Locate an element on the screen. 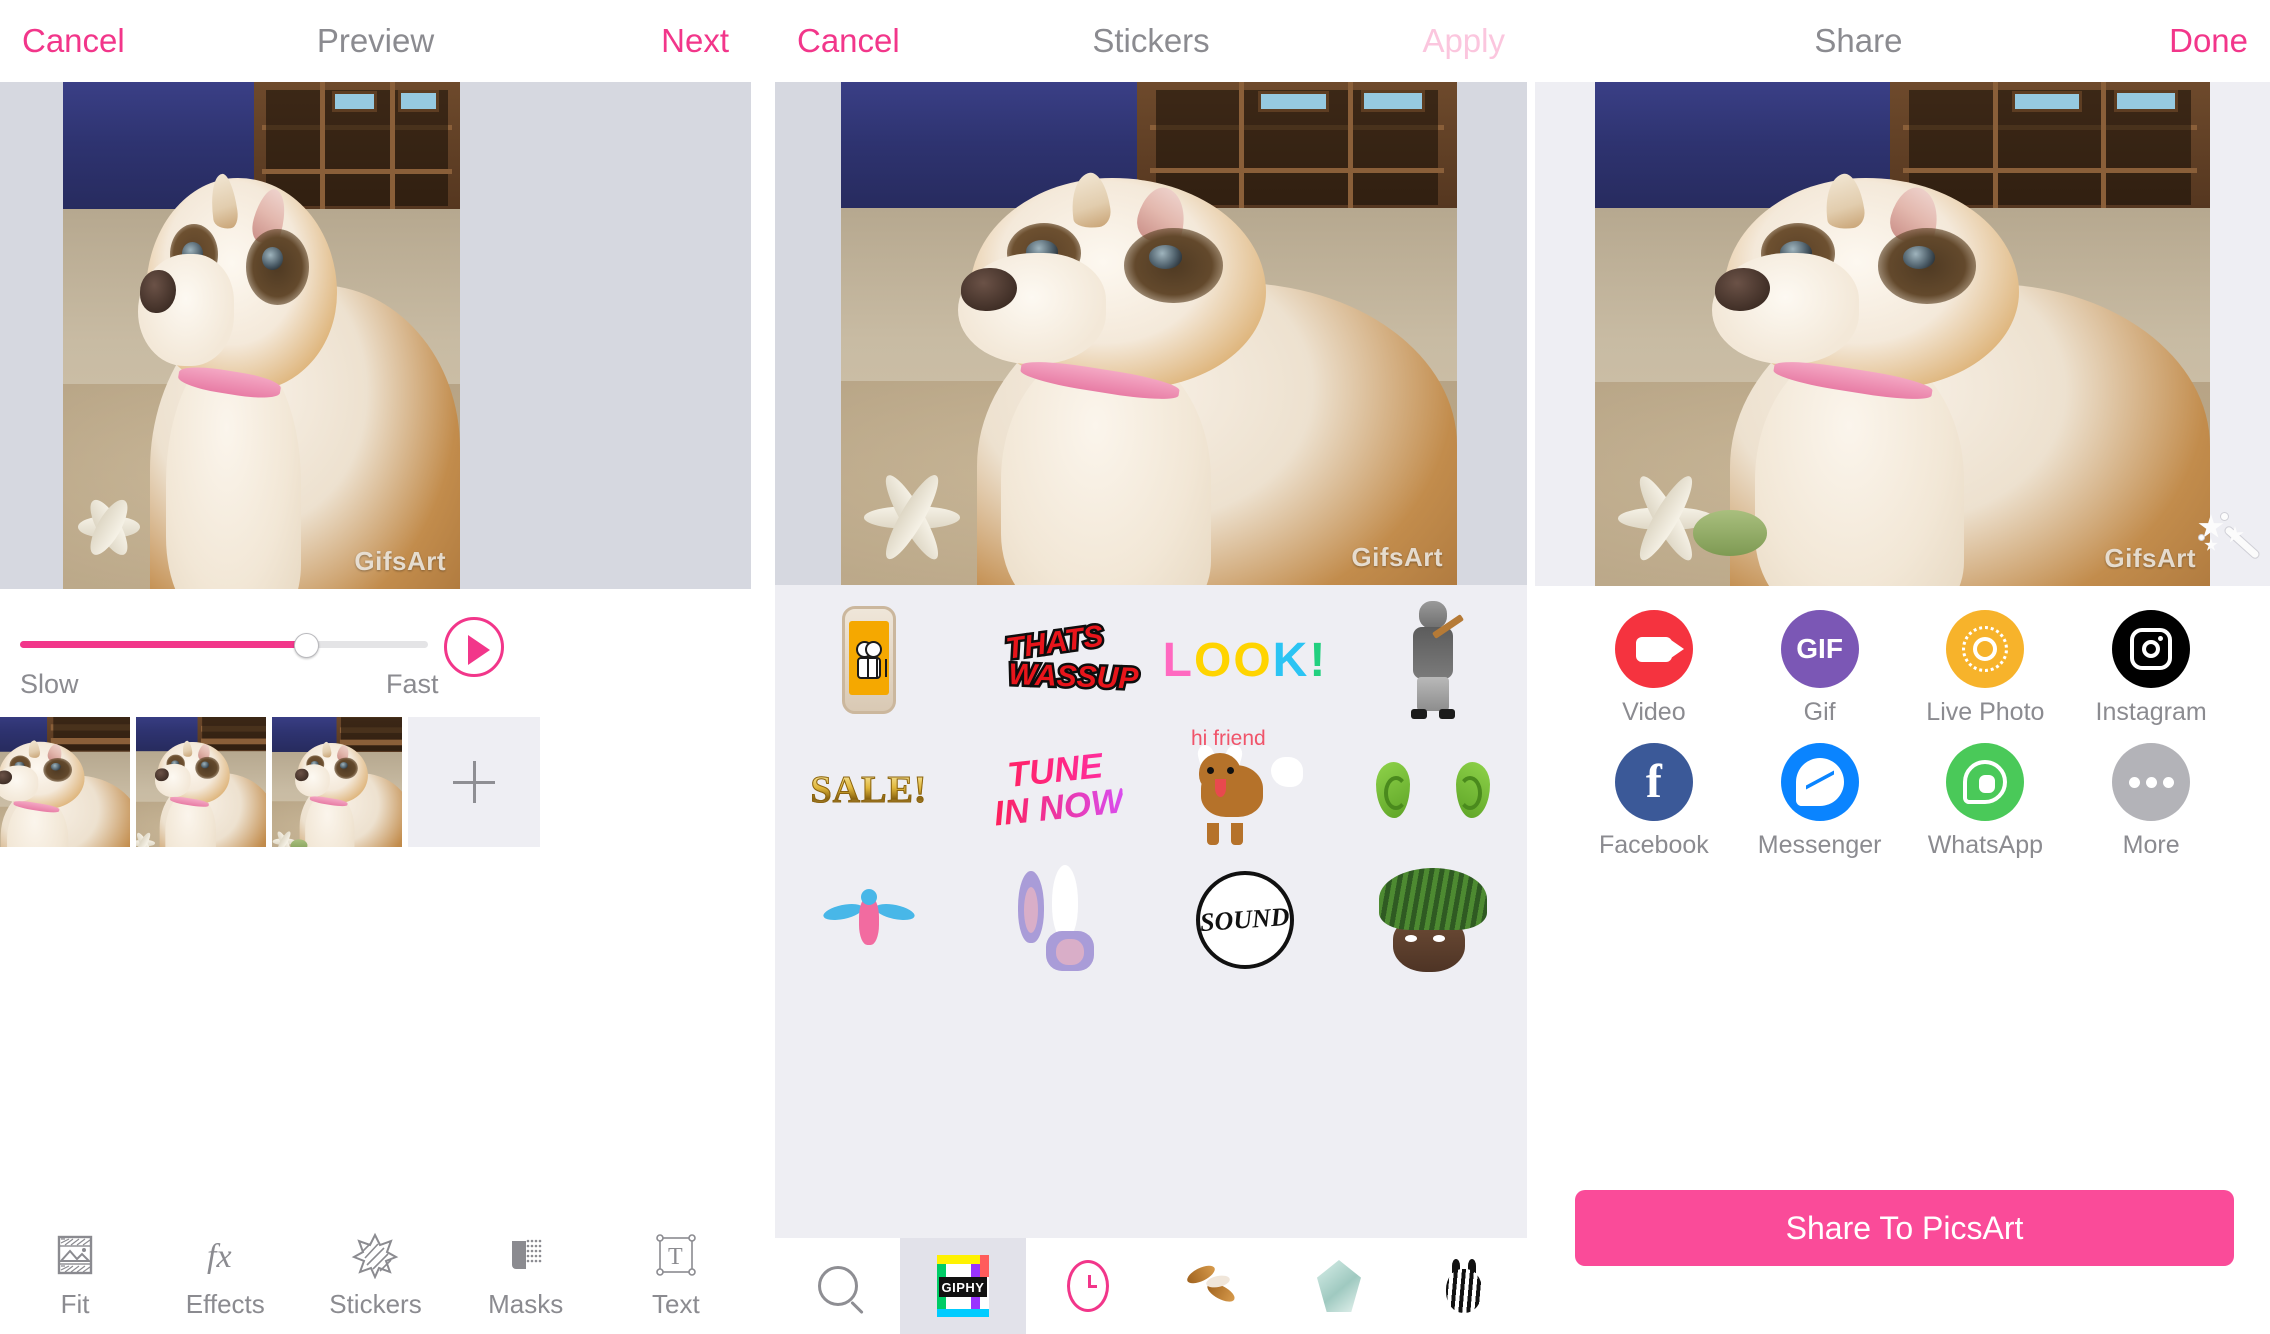 The height and width of the screenshot is (1334, 2270). zebra-icon is located at coordinates (1464, 1286).